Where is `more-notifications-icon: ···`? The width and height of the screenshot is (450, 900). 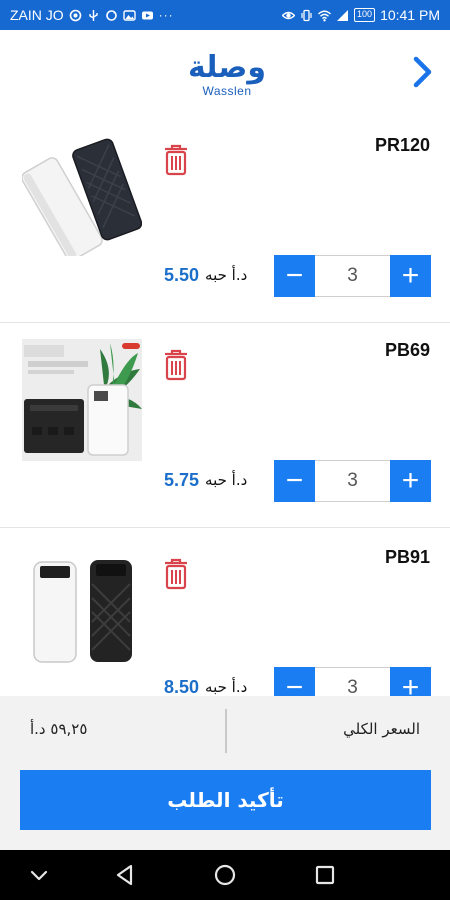
more-notifications-icon: ··· is located at coordinates (166, 15).